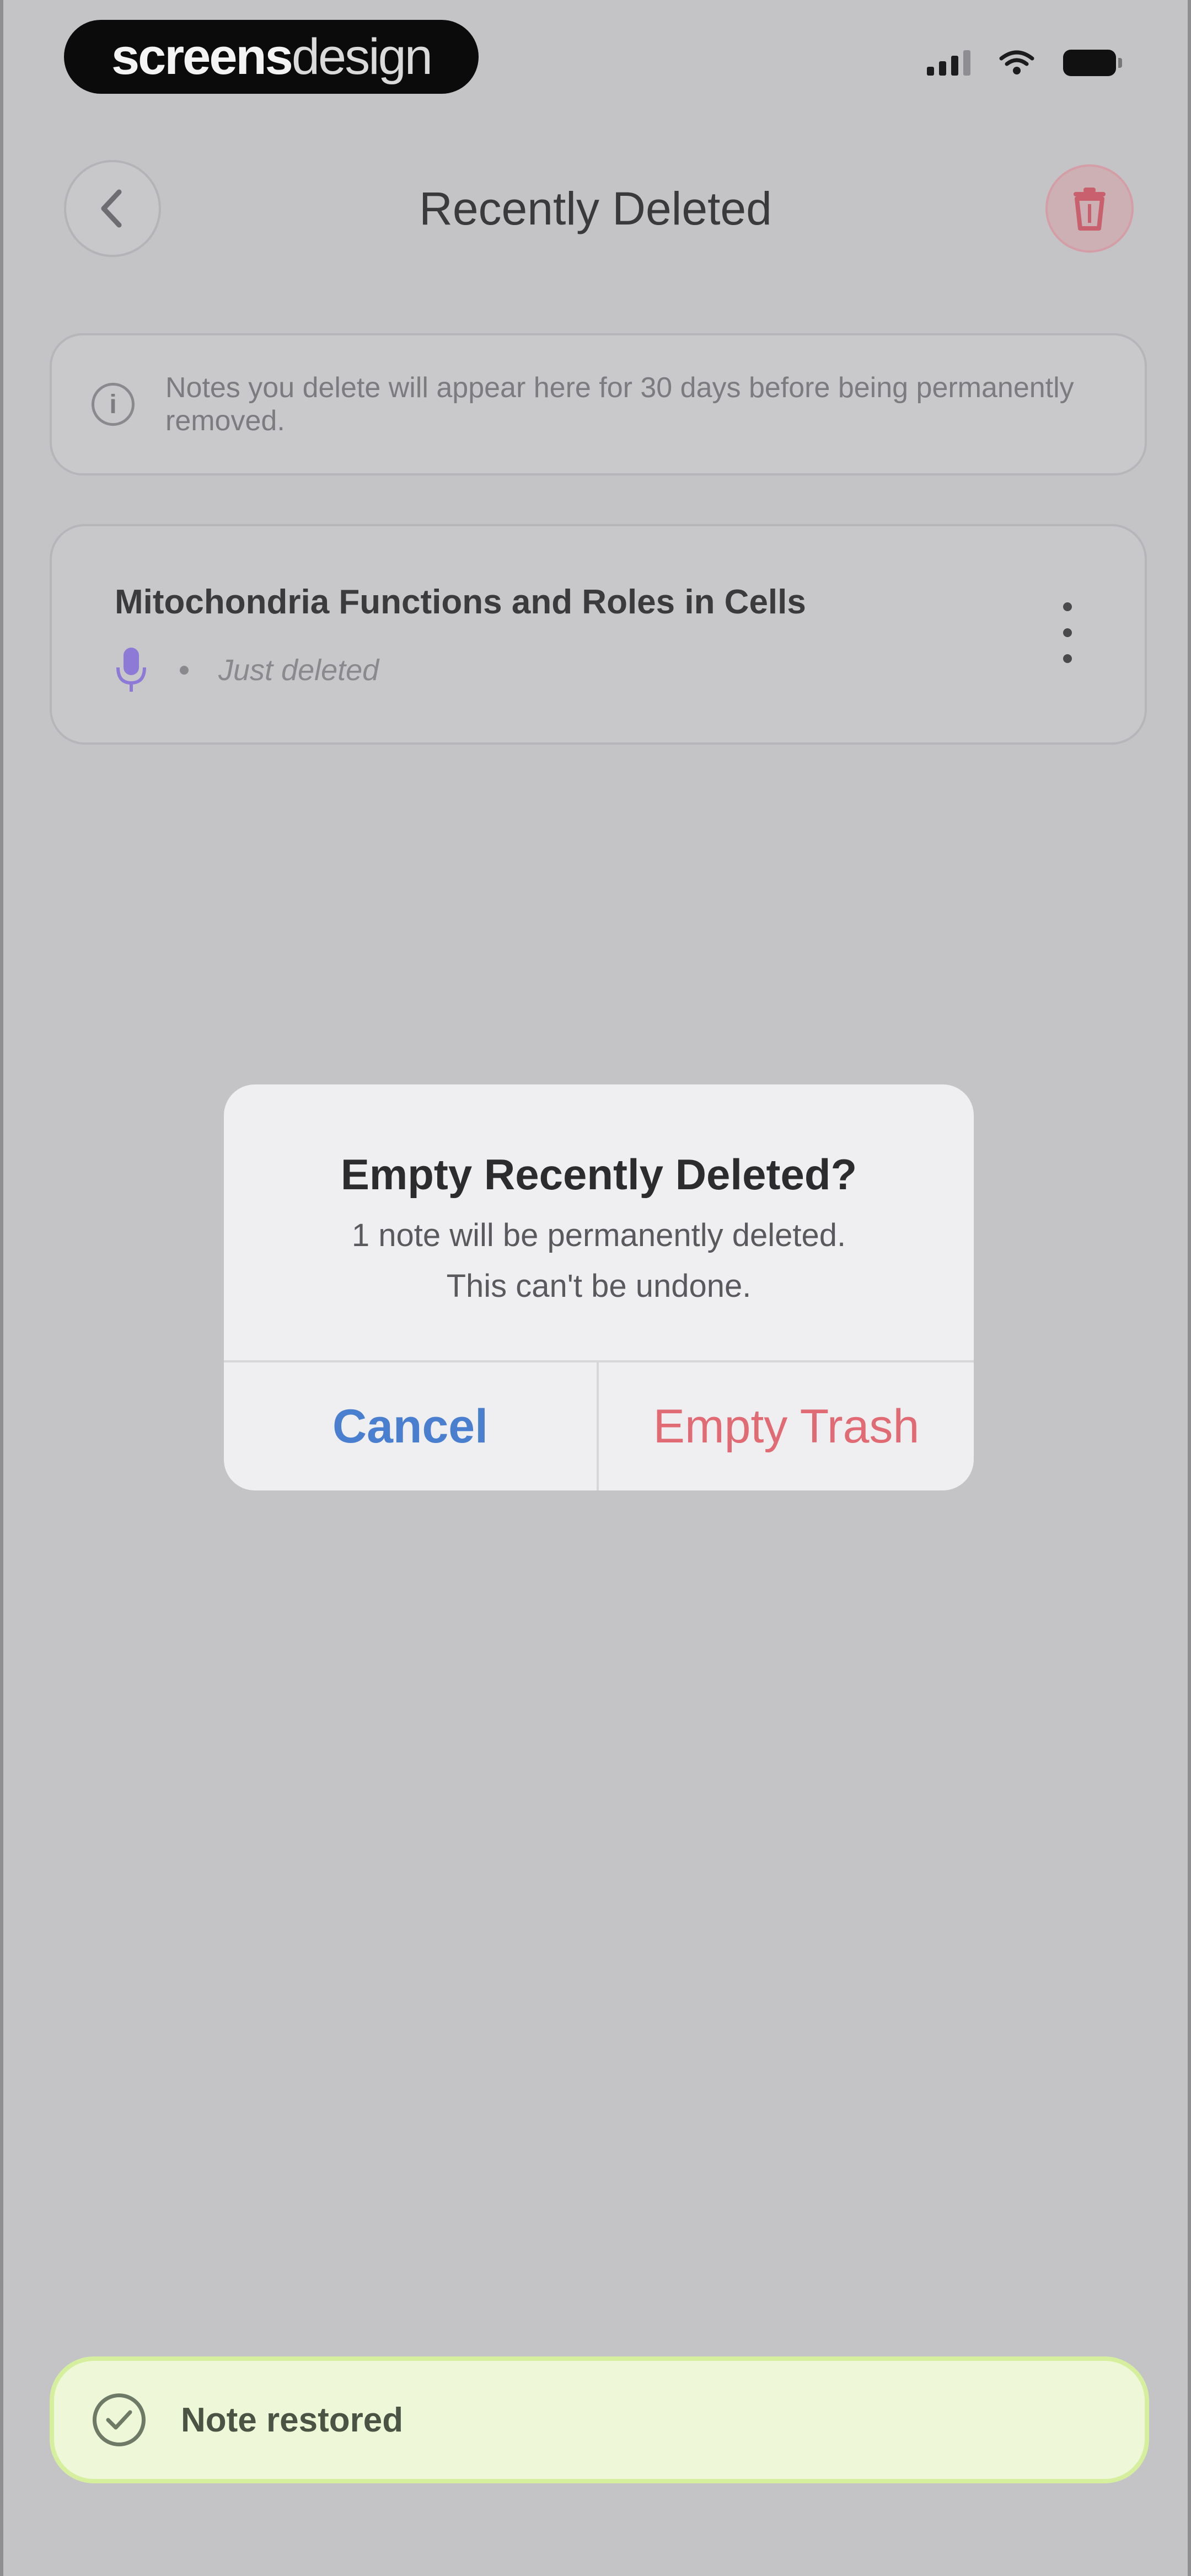 The height and width of the screenshot is (2576, 1191). I want to click on battery-icon, so click(1092, 63).